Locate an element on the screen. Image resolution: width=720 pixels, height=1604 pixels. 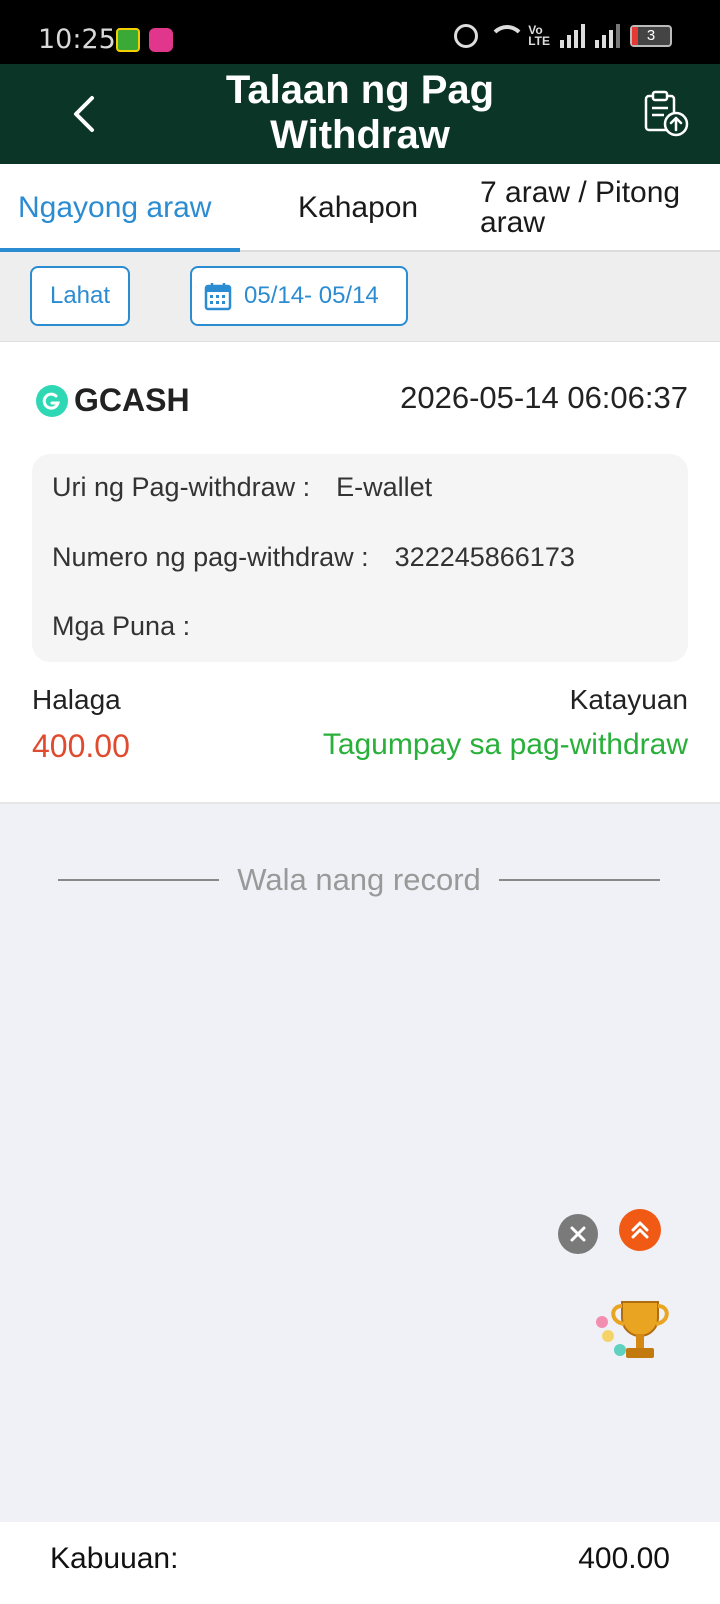
status-value: Tagumpay sa pag-withdraw is located at coordinates (505, 744).